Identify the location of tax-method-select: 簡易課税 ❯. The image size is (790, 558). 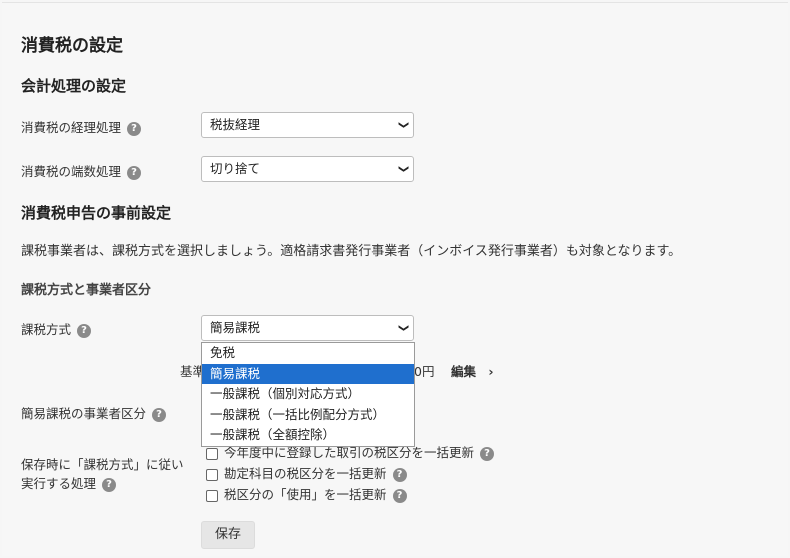
(307, 328).